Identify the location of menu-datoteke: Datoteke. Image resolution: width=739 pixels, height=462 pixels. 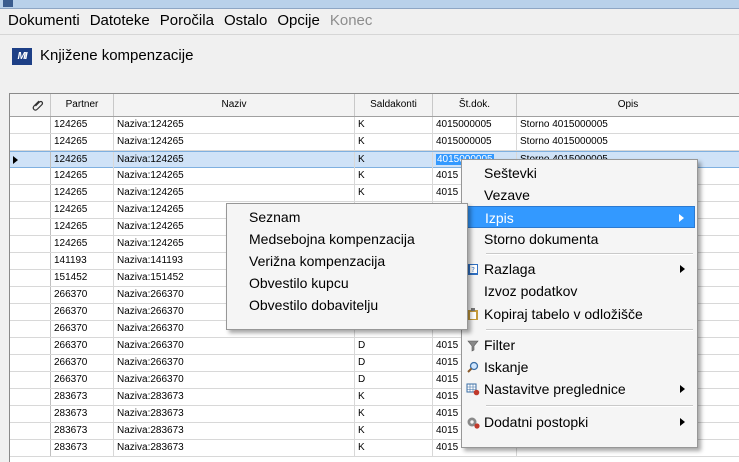
(120, 21).